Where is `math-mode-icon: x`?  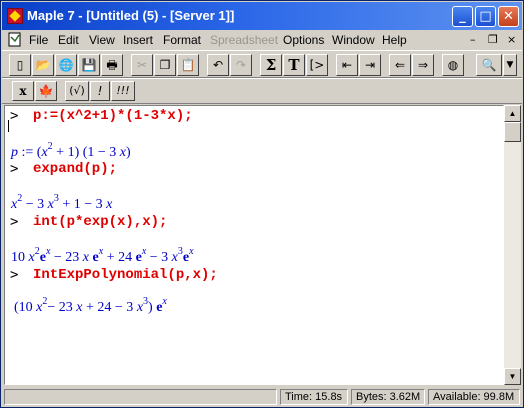 math-mode-icon: x is located at coordinates (23, 91).